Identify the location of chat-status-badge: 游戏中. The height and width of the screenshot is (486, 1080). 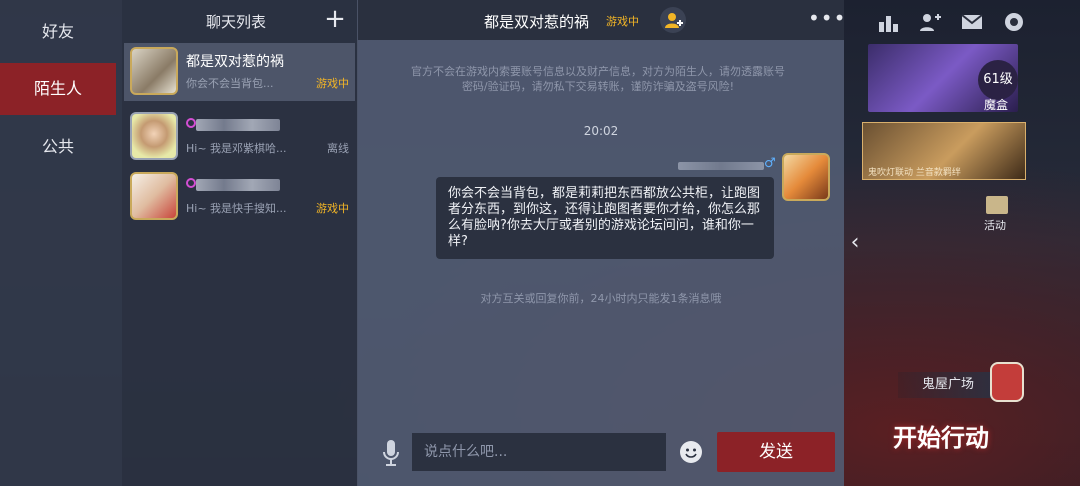
(622, 21).